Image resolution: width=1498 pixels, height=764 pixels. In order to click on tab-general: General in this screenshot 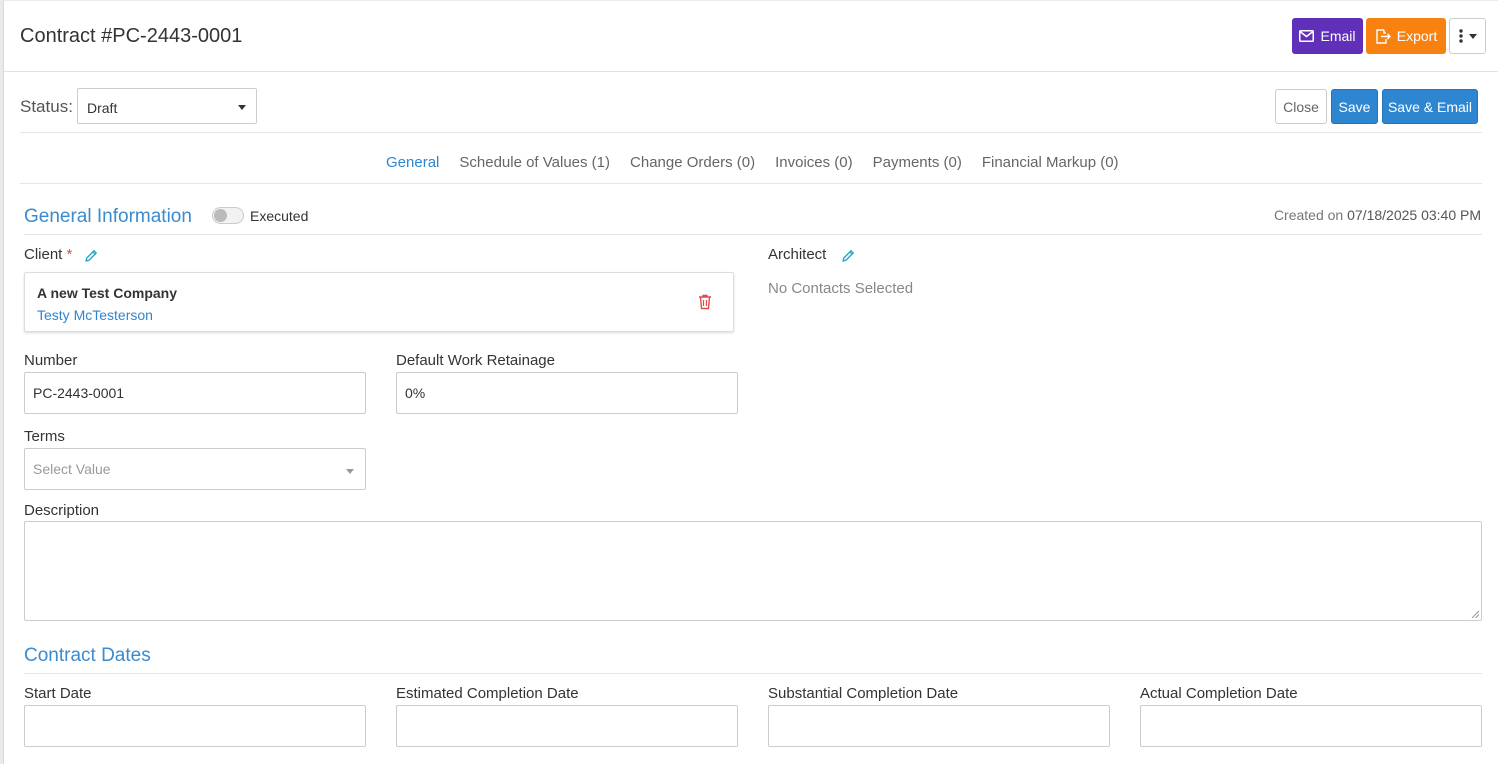, I will do `click(412, 162)`.